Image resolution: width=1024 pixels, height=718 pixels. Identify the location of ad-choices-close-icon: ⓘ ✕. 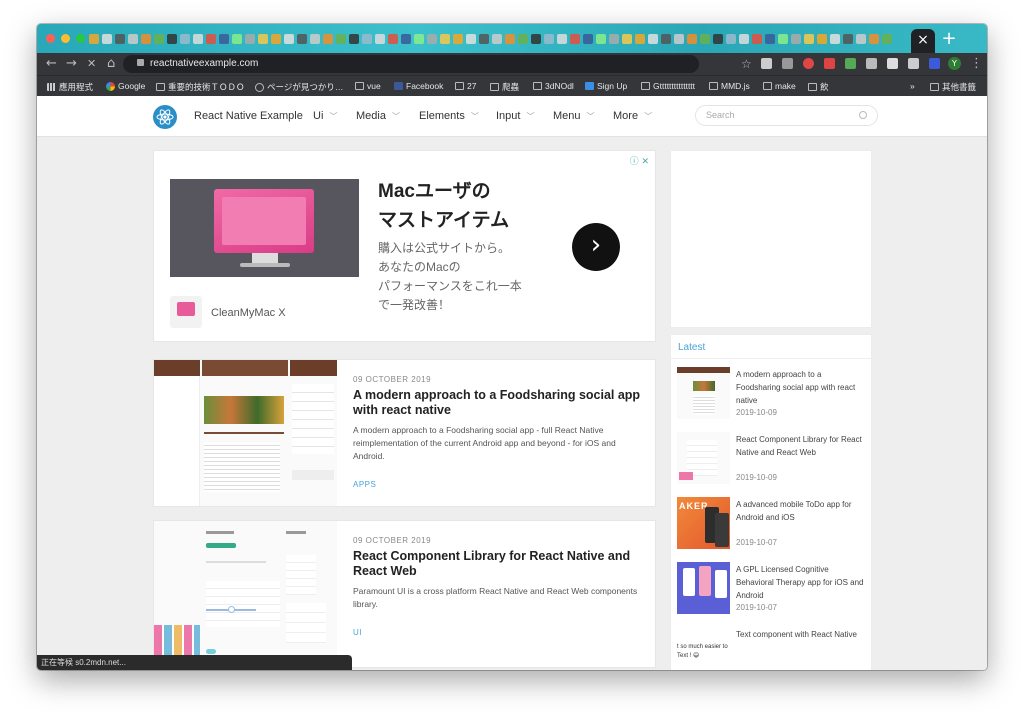
(639, 160).